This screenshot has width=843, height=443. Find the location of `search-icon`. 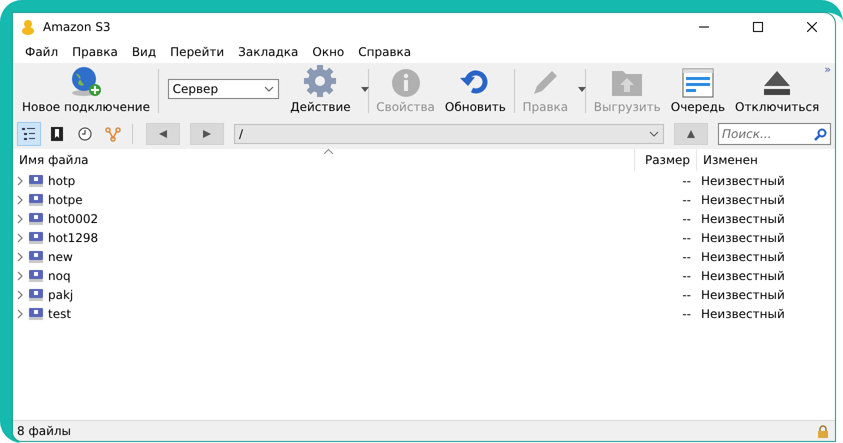

search-icon is located at coordinates (820, 134).